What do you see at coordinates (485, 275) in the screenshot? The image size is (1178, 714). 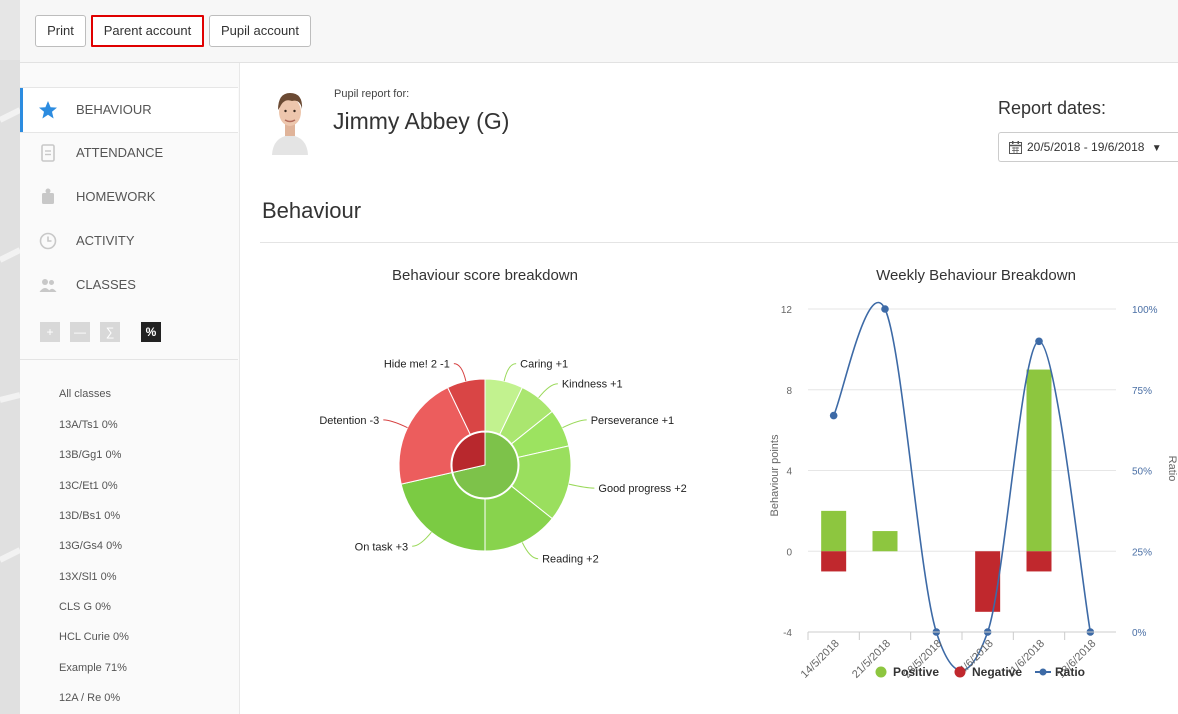 I see `chart-title: Behaviour score breakdown` at bounding box center [485, 275].